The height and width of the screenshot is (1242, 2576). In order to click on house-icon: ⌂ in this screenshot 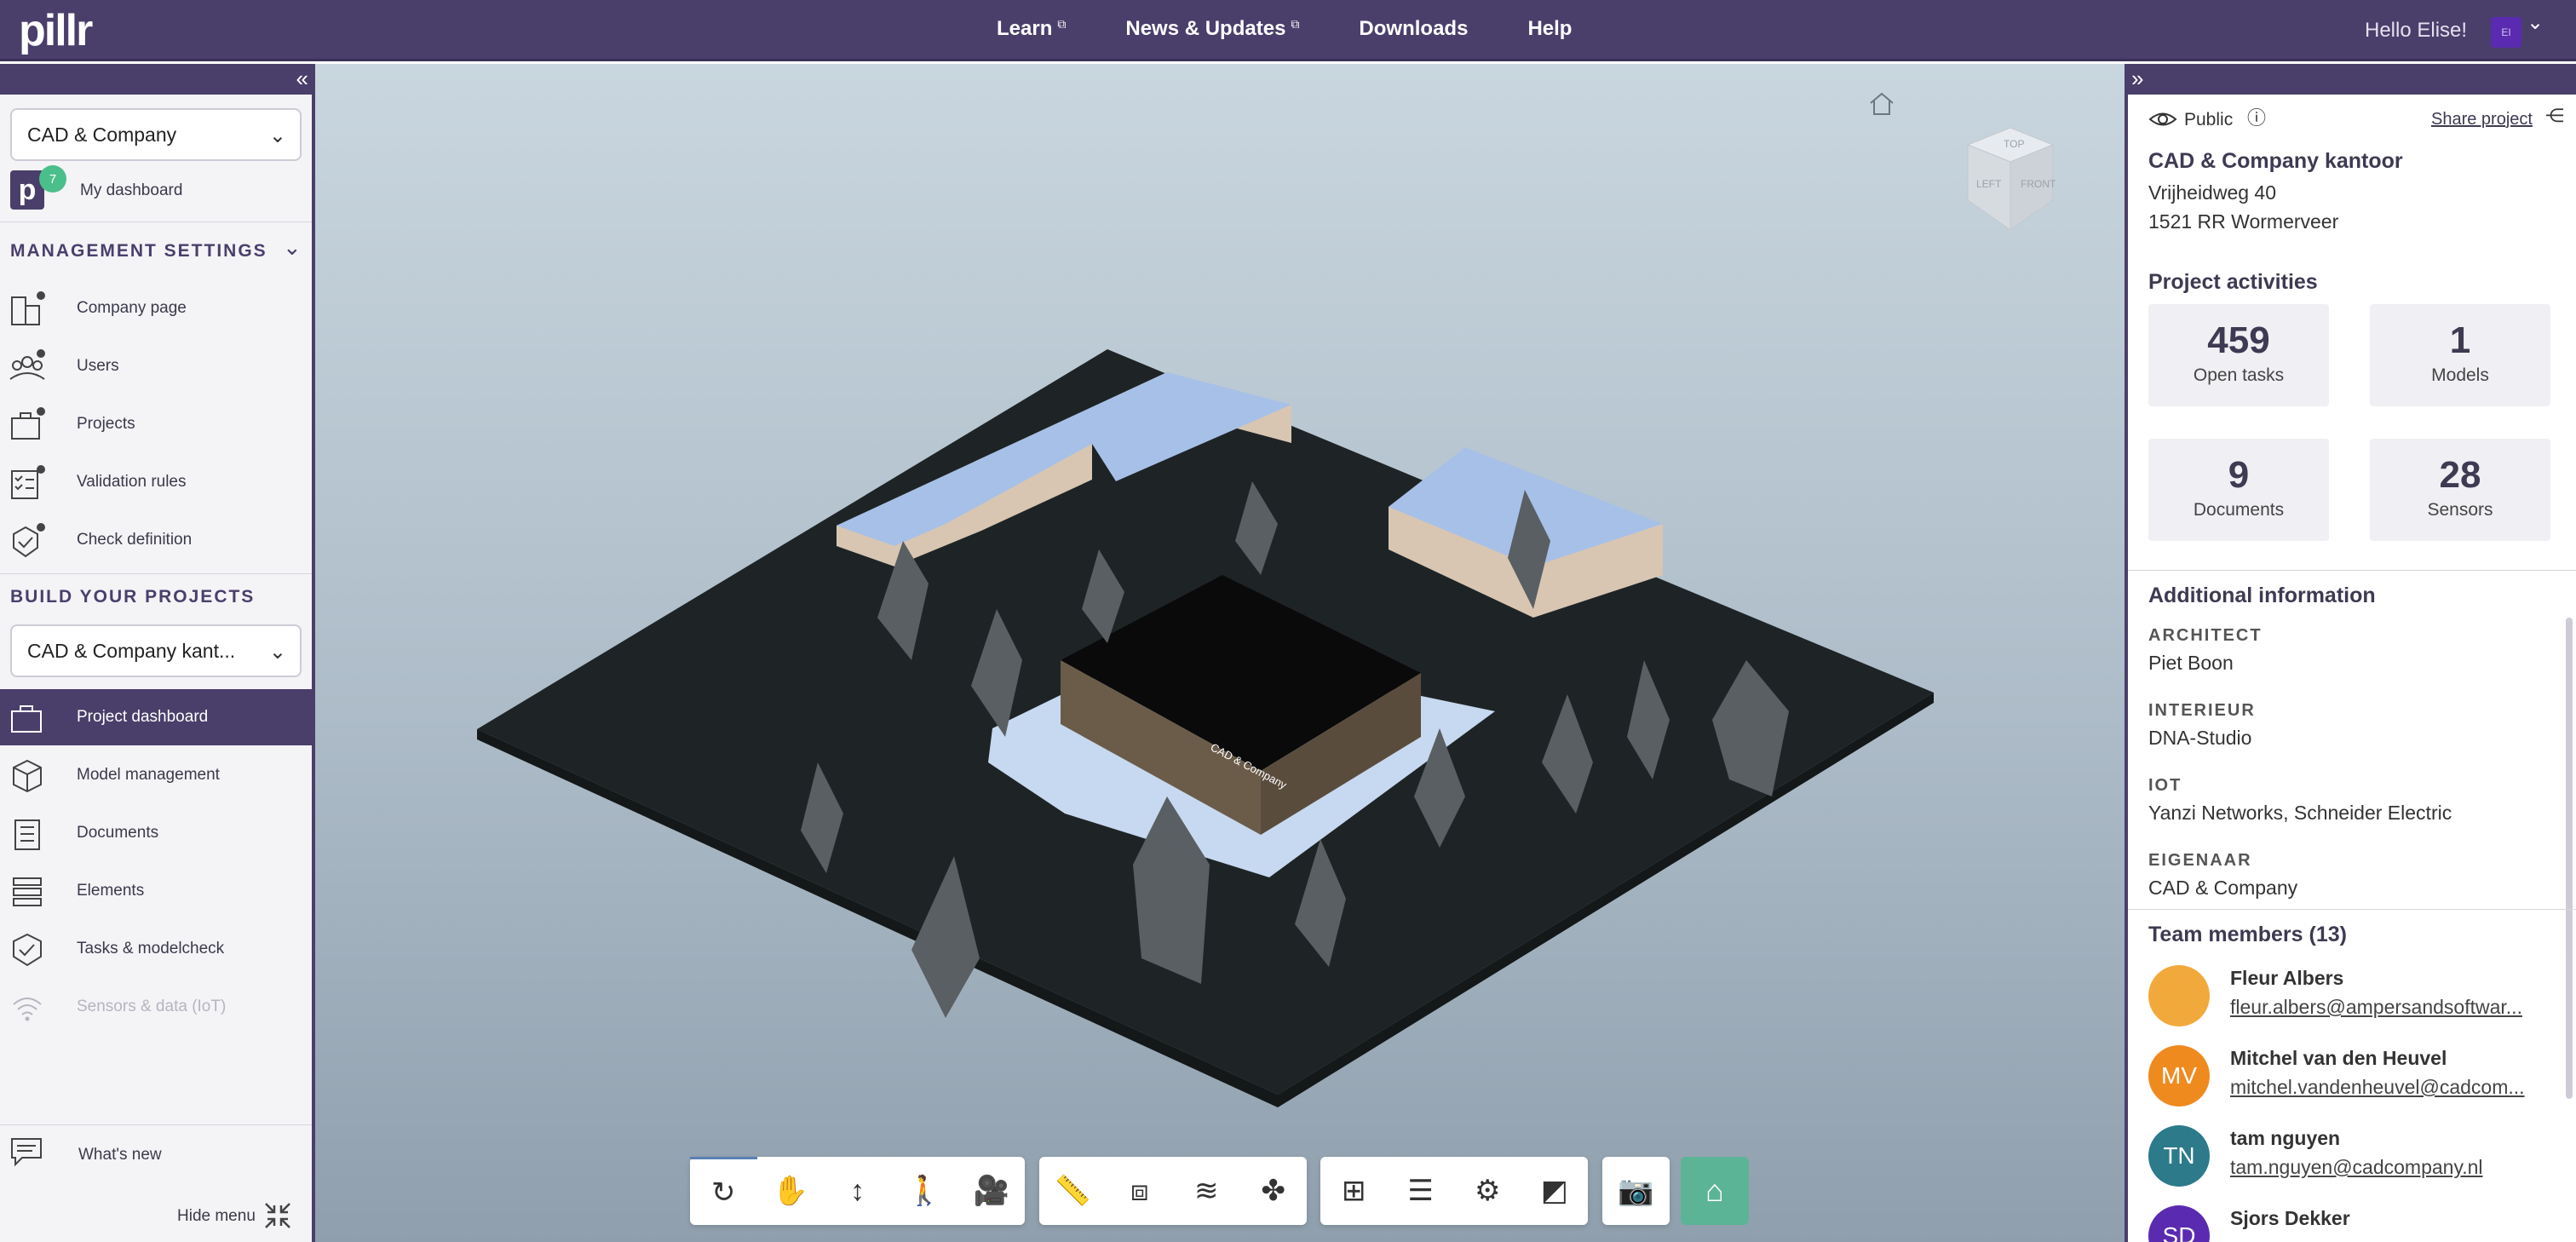, I will do `click(1715, 1191)`.